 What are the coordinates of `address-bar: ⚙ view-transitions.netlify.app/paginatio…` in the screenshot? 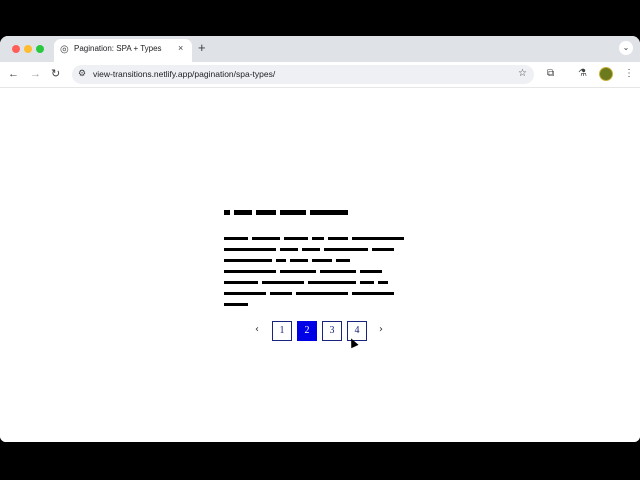 It's located at (303, 74).